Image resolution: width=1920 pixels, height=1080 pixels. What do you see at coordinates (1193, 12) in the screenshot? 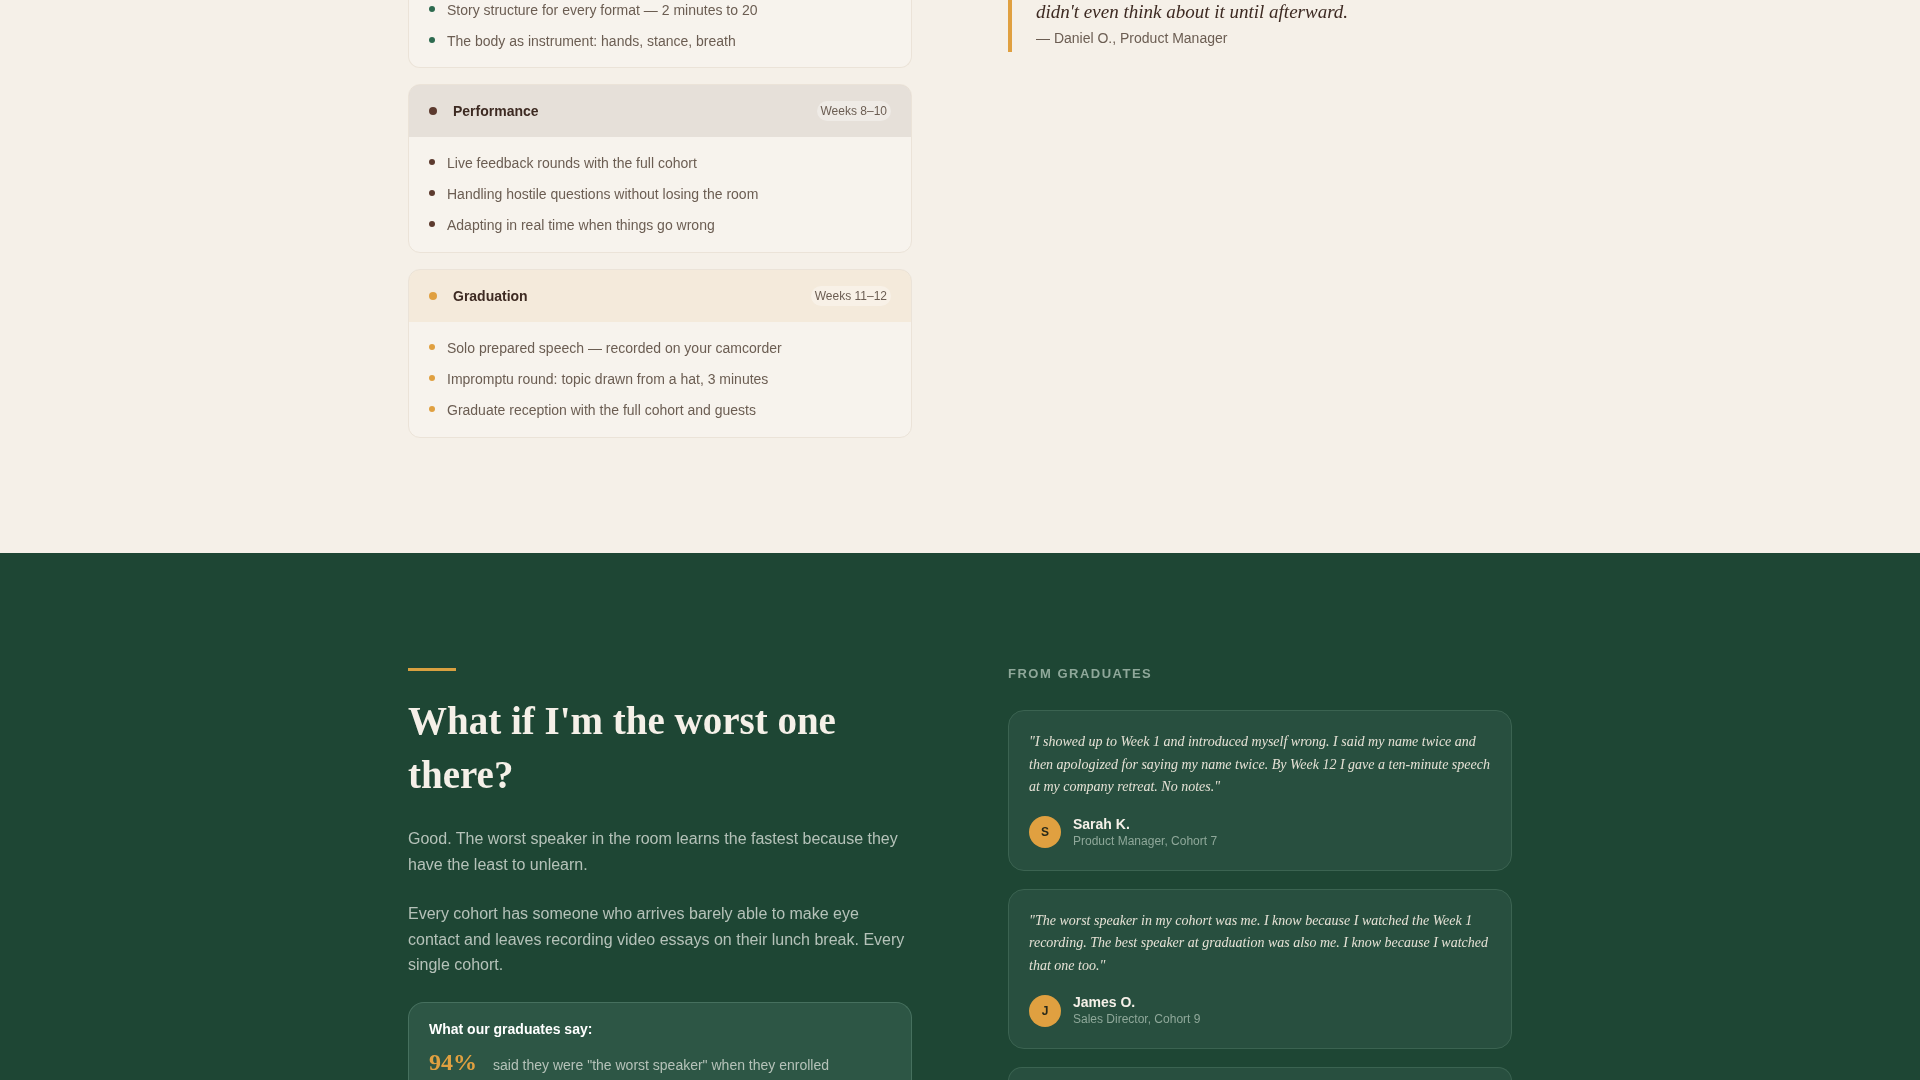
I see `quote-text: didn't even think about it until afterward.` at bounding box center [1193, 12].